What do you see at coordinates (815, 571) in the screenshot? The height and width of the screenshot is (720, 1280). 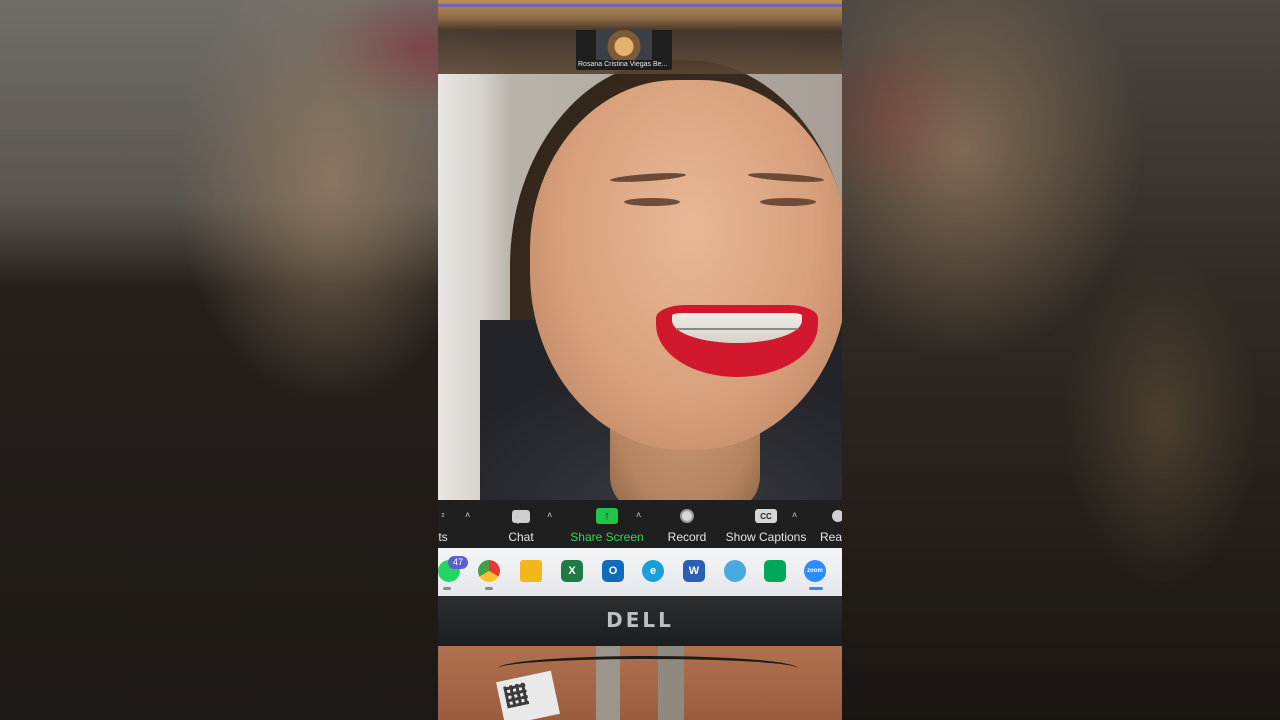 I see `zoom-icon: zoom` at bounding box center [815, 571].